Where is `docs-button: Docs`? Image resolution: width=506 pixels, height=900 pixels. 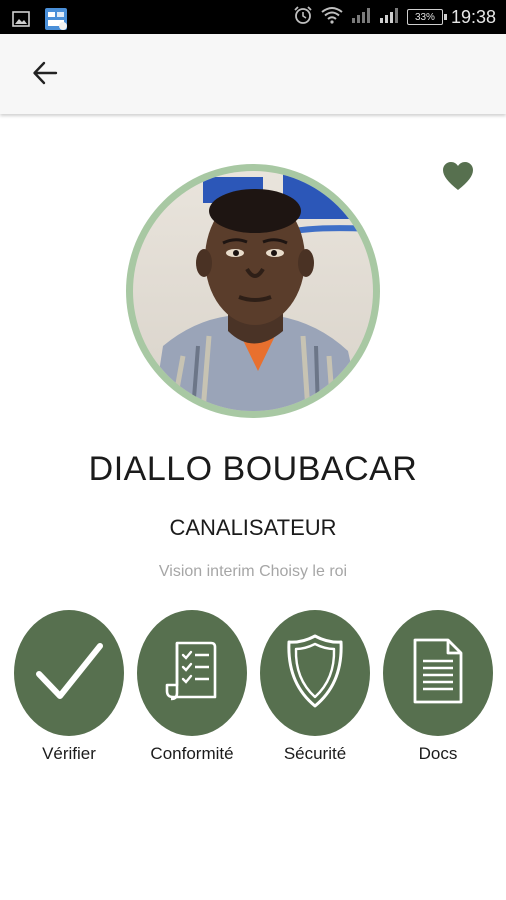
docs-button: Docs is located at coordinates (438, 687).